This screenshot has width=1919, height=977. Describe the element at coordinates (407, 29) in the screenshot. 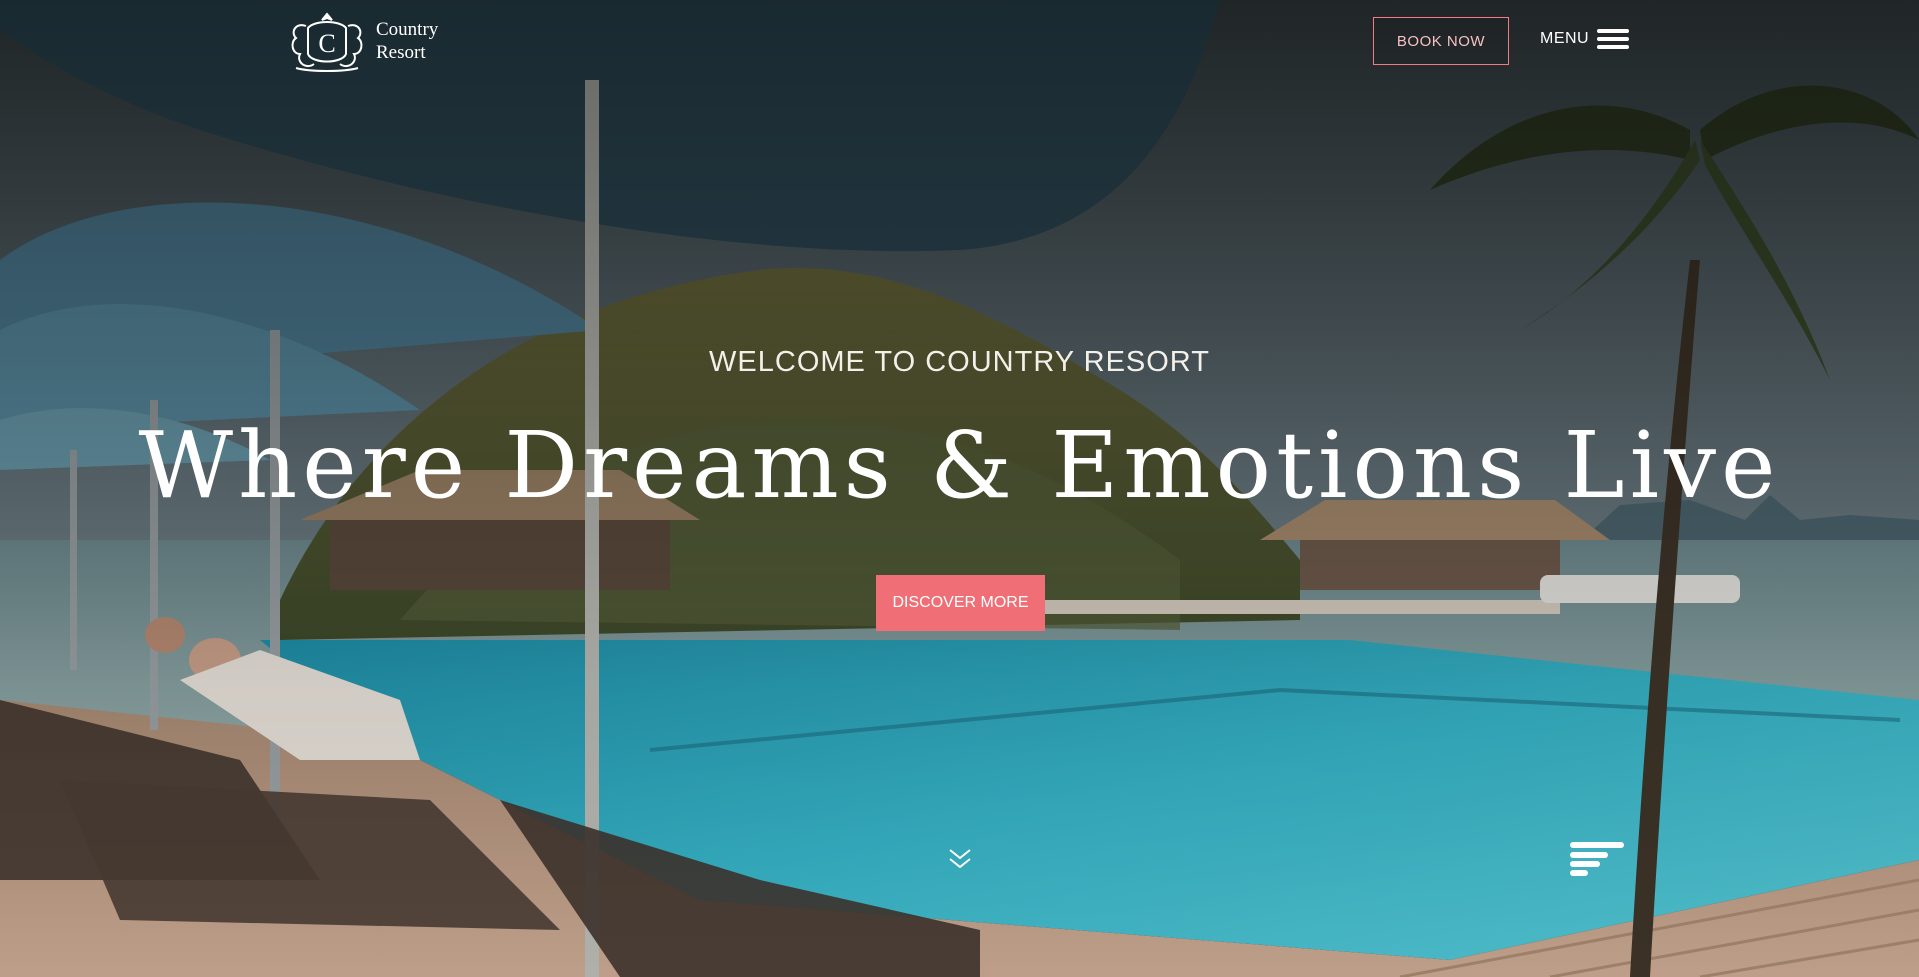

I see `logo-line-1: Country` at that location.